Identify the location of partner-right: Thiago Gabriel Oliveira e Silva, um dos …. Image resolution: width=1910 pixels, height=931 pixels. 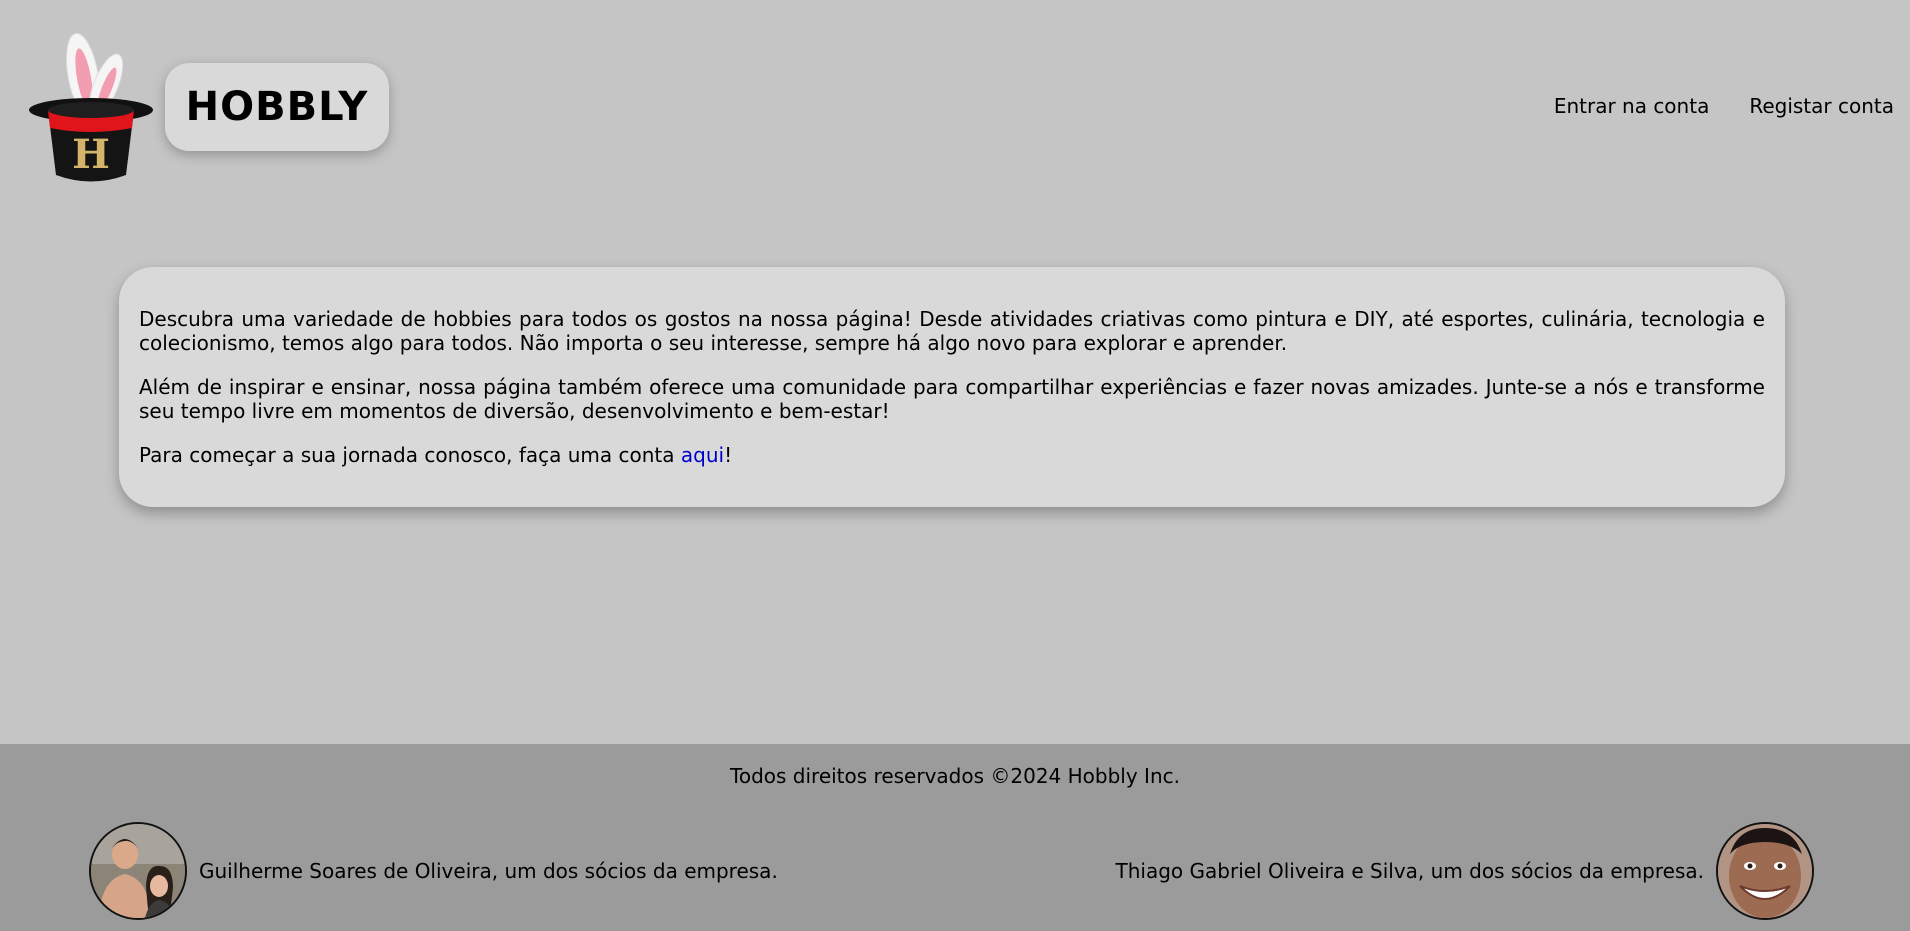
(1465, 871).